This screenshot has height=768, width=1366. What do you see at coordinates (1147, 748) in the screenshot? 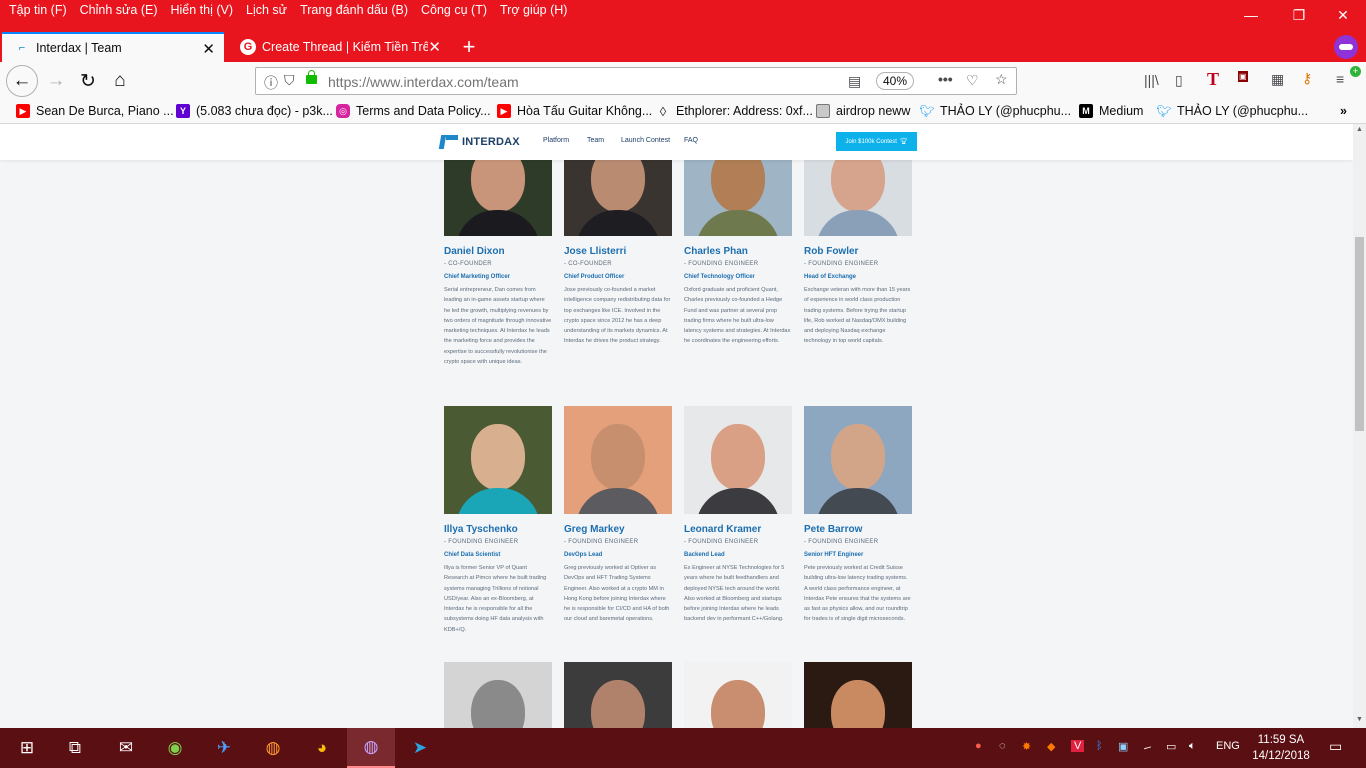
I see `input-method-icon: ㇀` at bounding box center [1147, 748].